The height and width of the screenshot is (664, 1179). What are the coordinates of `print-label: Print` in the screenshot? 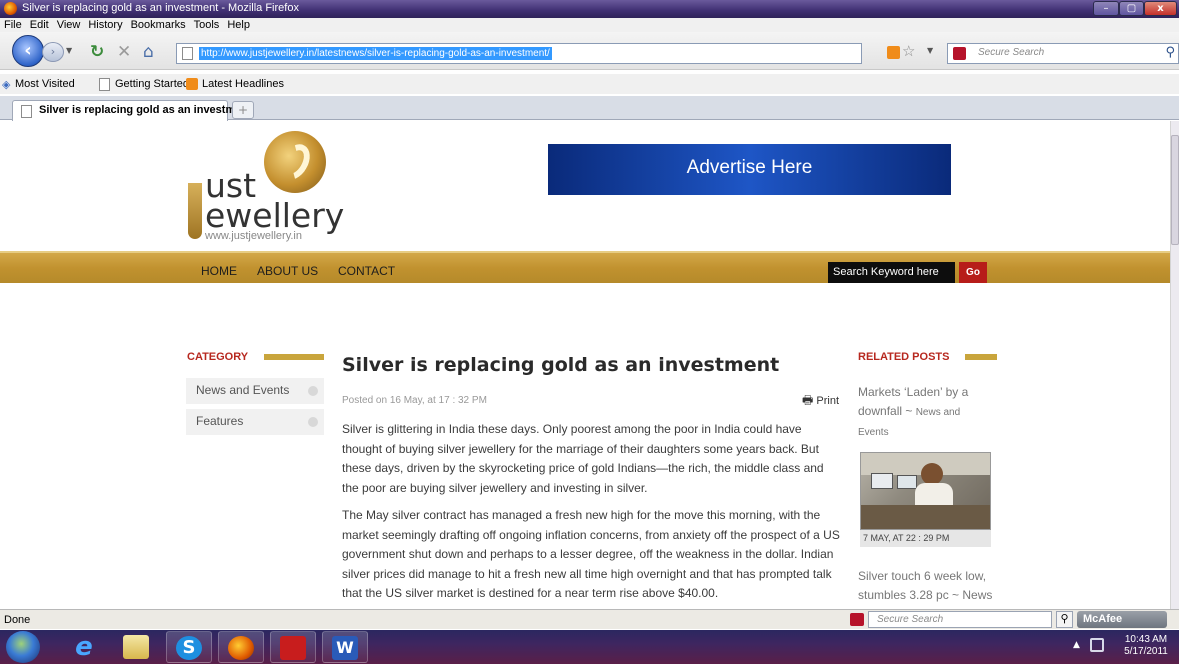 It's located at (828, 401).